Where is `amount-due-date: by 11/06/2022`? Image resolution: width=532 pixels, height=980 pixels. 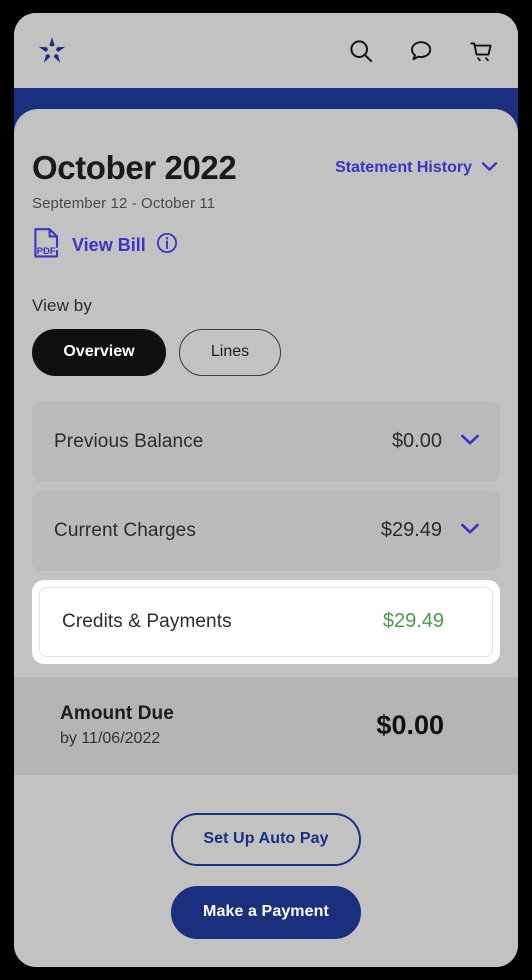
amount-due-date: by 11/06/2022 is located at coordinates (110, 739).